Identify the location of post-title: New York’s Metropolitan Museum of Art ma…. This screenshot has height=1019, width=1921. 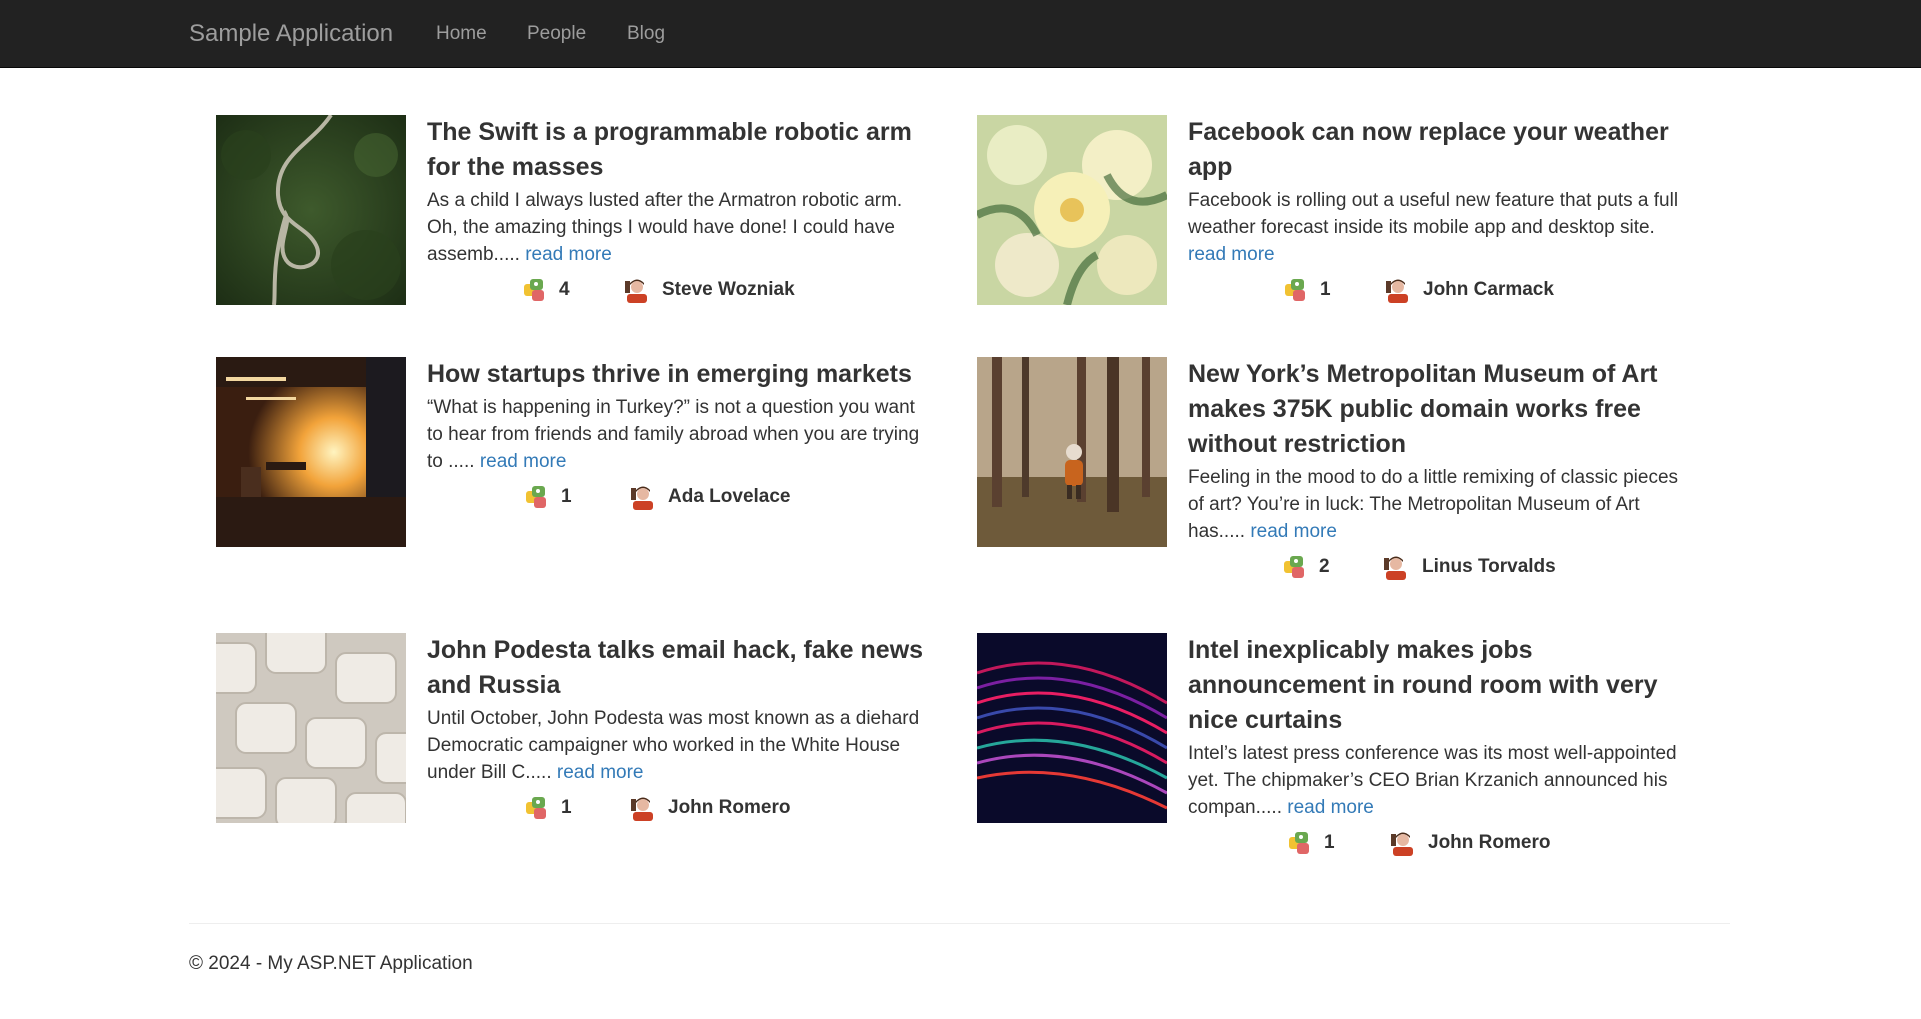
(1423, 409).